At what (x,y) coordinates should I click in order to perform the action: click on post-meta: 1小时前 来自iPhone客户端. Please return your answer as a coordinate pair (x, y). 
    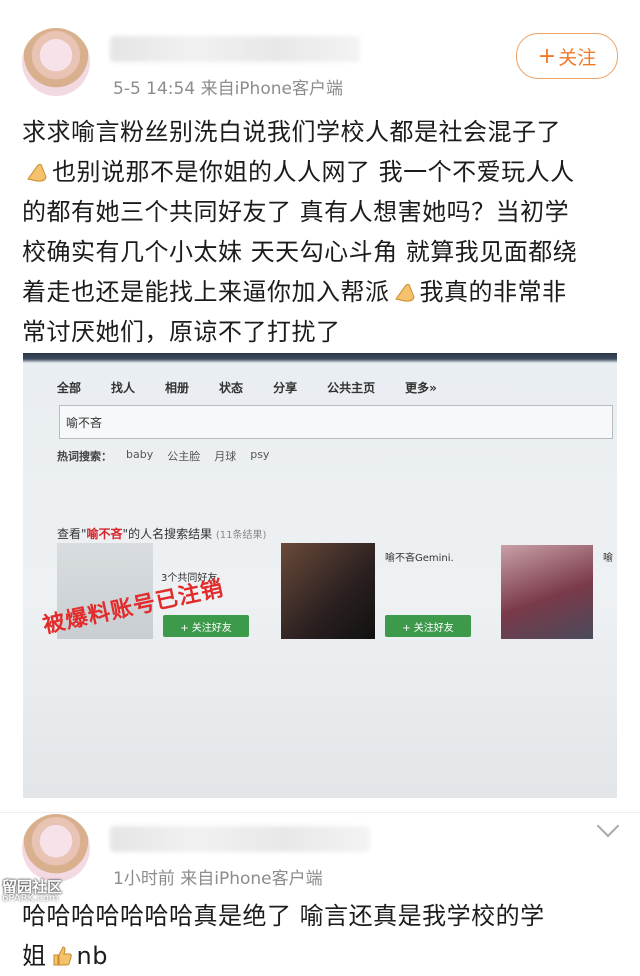
    Looking at the image, I should click on (218, 879).